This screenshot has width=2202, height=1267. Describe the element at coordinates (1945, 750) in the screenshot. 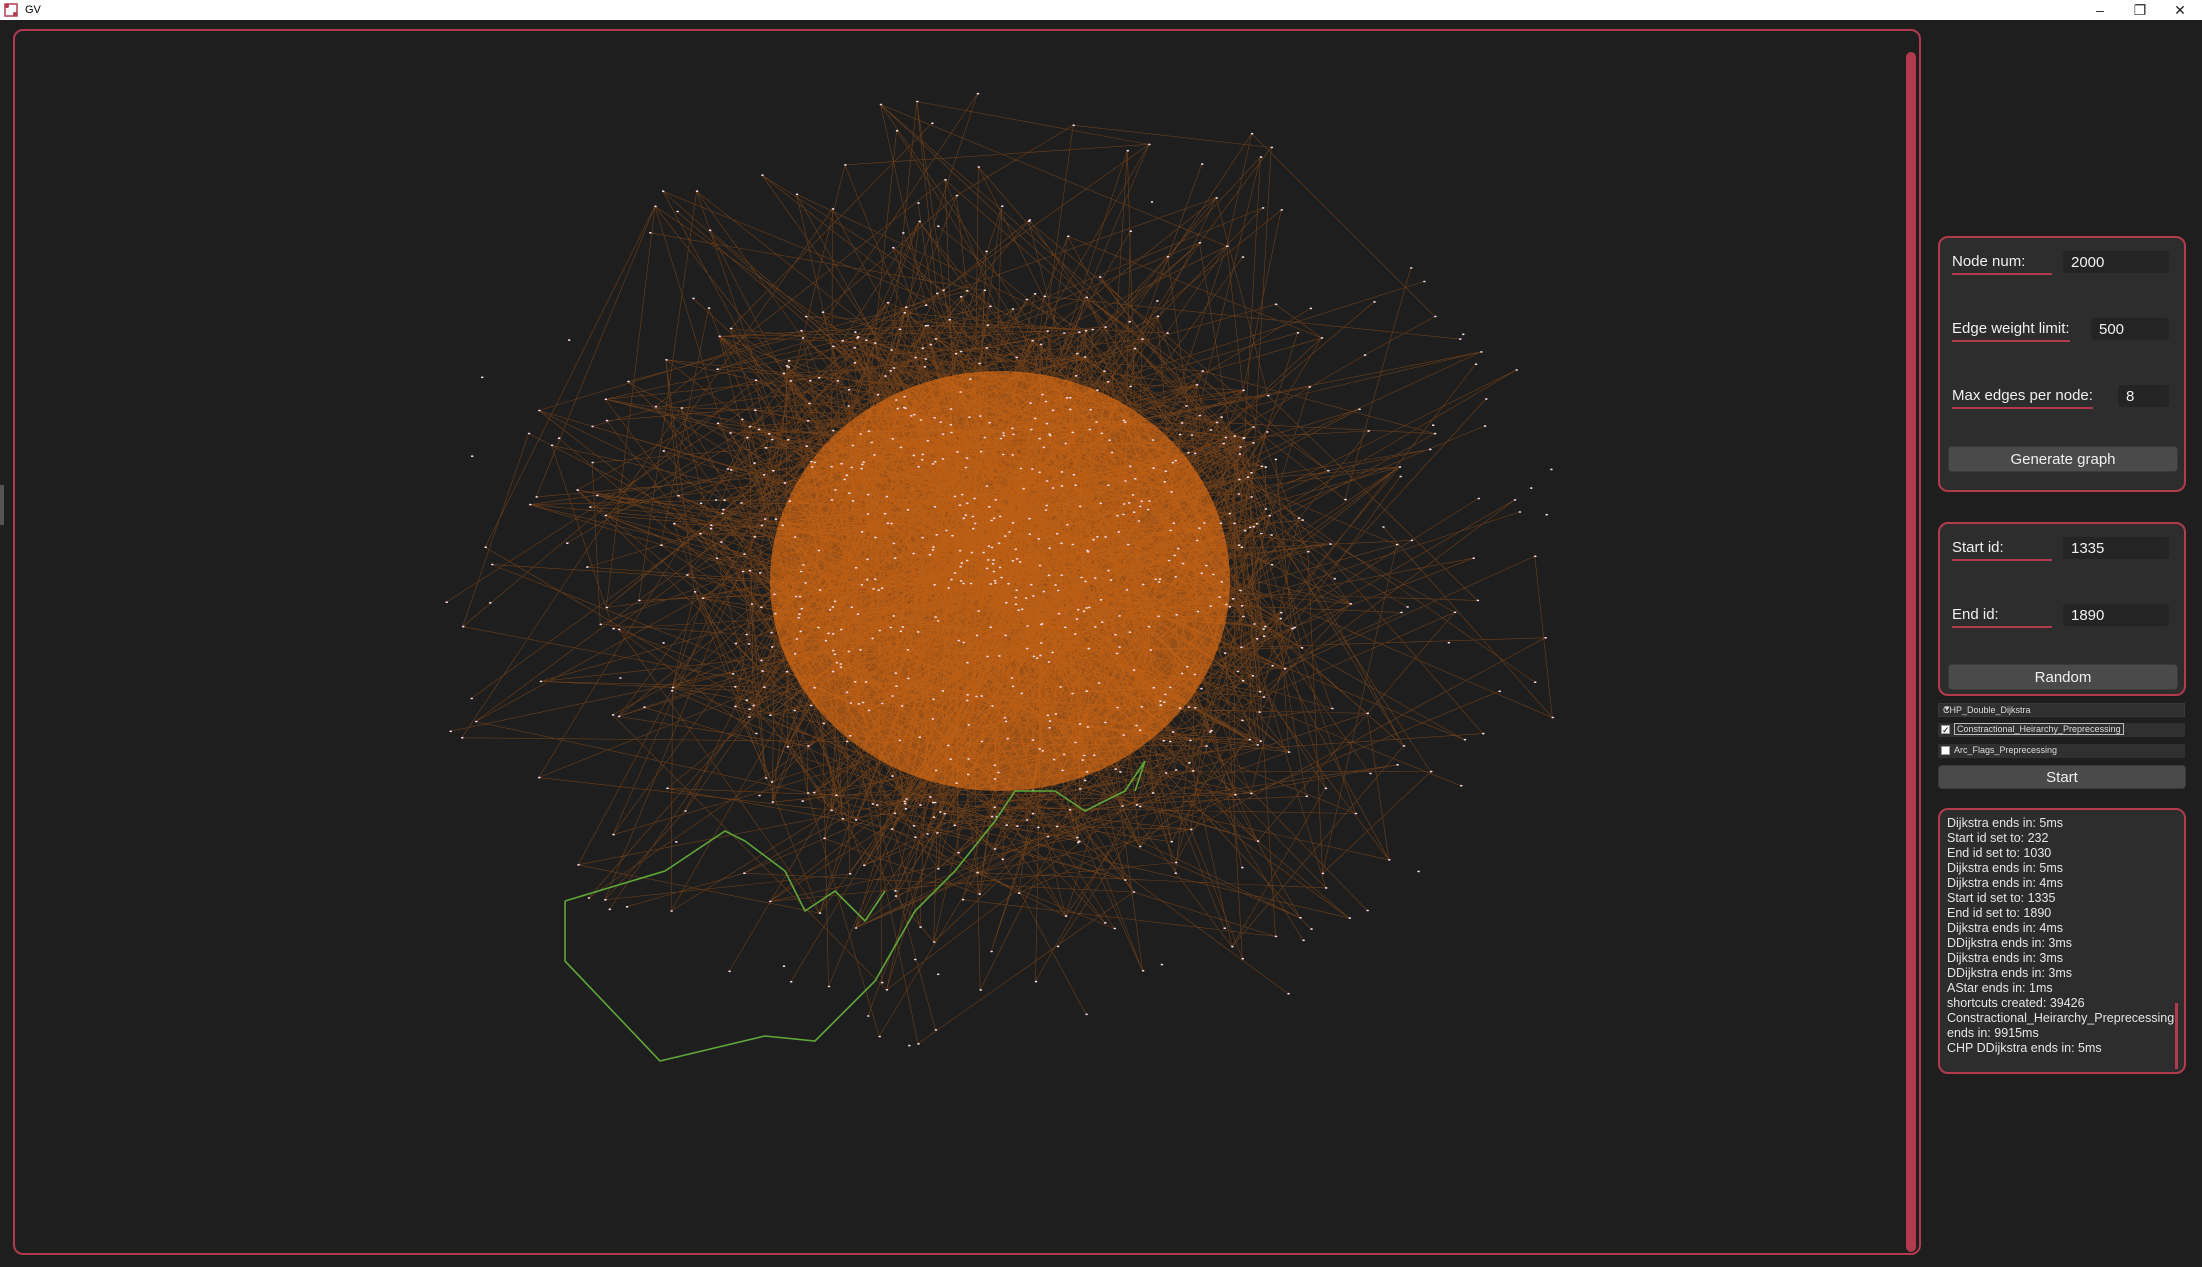

I see `arc-flags-checkbox` at that location.